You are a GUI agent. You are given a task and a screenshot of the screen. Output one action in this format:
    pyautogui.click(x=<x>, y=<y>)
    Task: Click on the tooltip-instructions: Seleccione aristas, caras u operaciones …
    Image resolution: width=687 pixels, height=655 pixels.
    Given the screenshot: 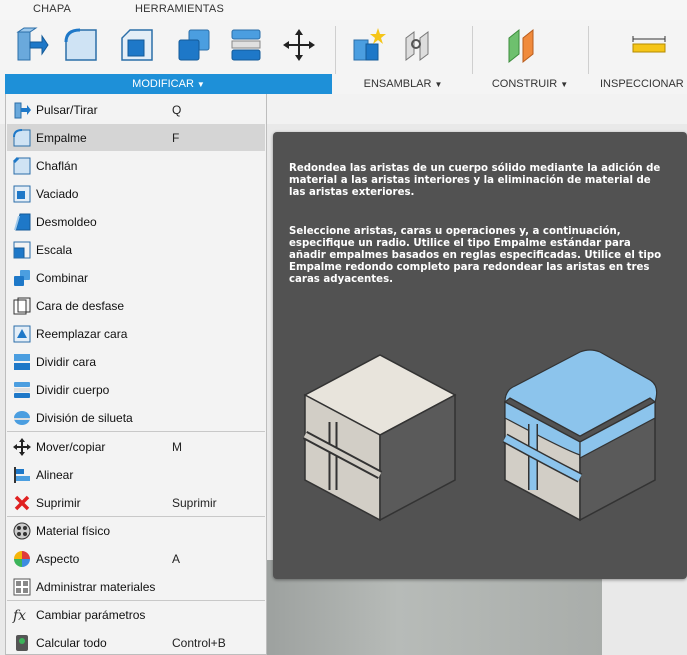 What is the action you would take?
    pyautogui.click(x=475, y=255)
    